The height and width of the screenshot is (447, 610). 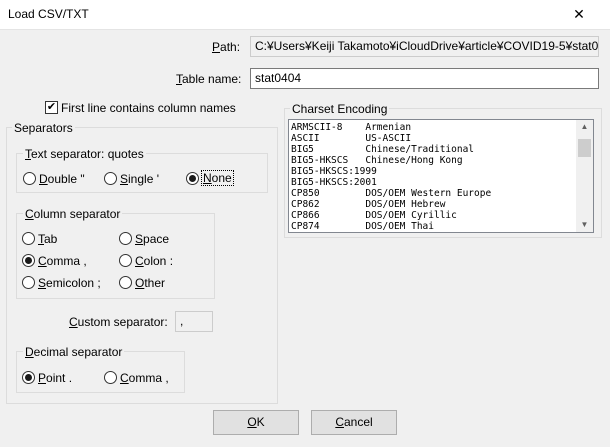 I want to click on tab-label: Tab, so click(x=48, y=239).